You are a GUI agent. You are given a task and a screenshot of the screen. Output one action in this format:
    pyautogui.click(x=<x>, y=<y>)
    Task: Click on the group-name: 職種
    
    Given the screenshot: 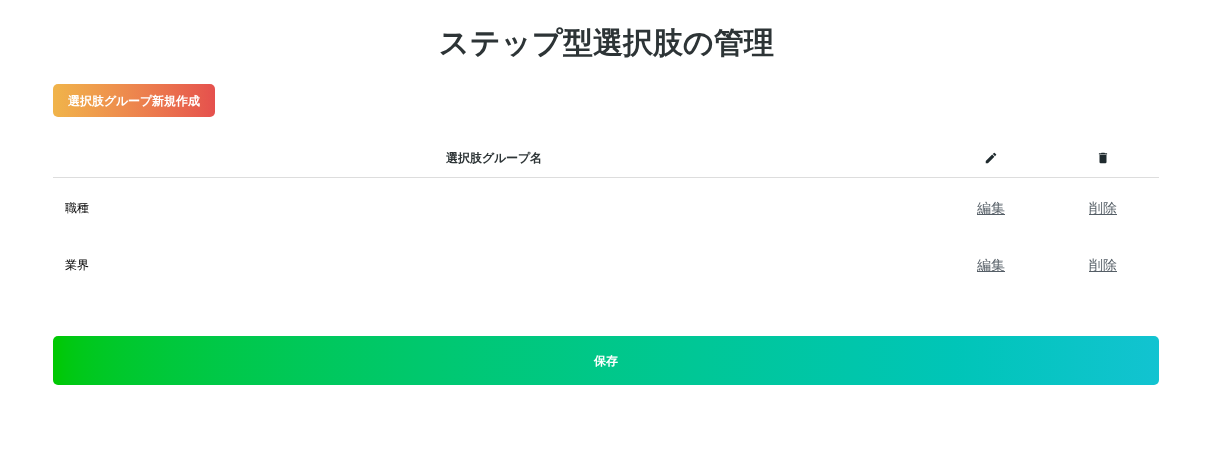 What is the action you would take?
    pyautogui.click(x=77, y=207)
    